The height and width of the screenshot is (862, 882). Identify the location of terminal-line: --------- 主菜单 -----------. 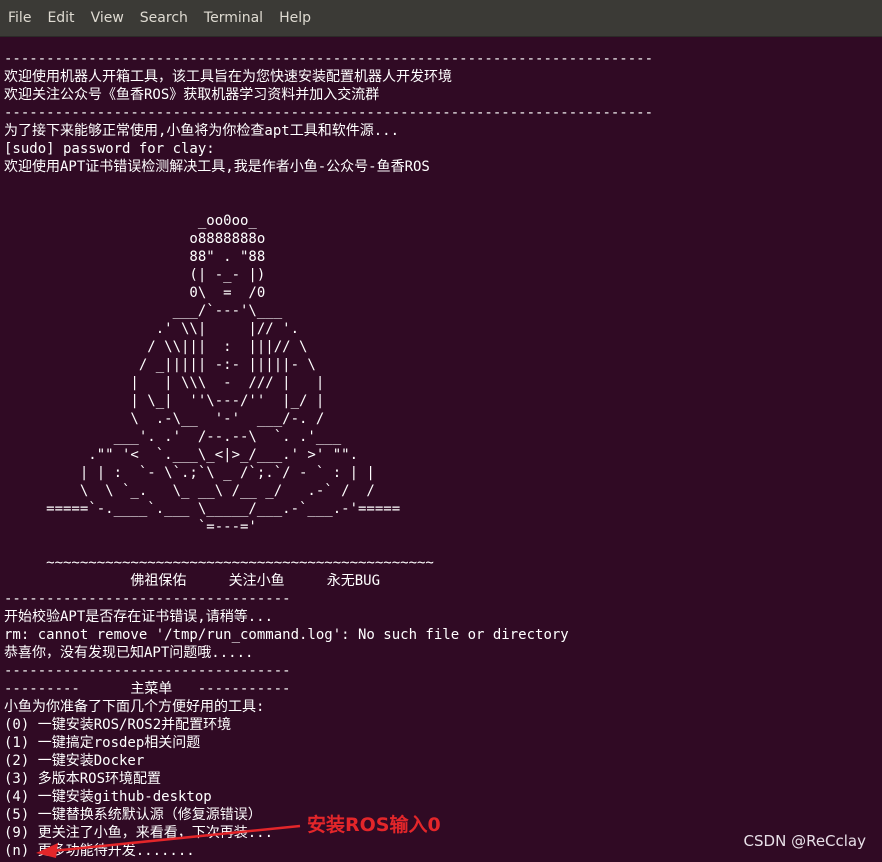
(147, 689).